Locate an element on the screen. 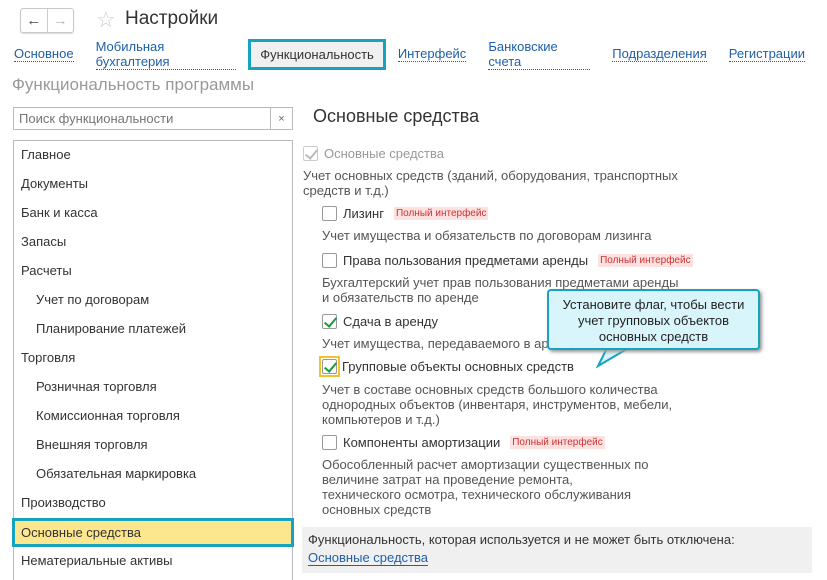 Image resolution: width=827 pixels, height=580 pixels. section-title: Функциональность программы is located at coordinates (133, 84).